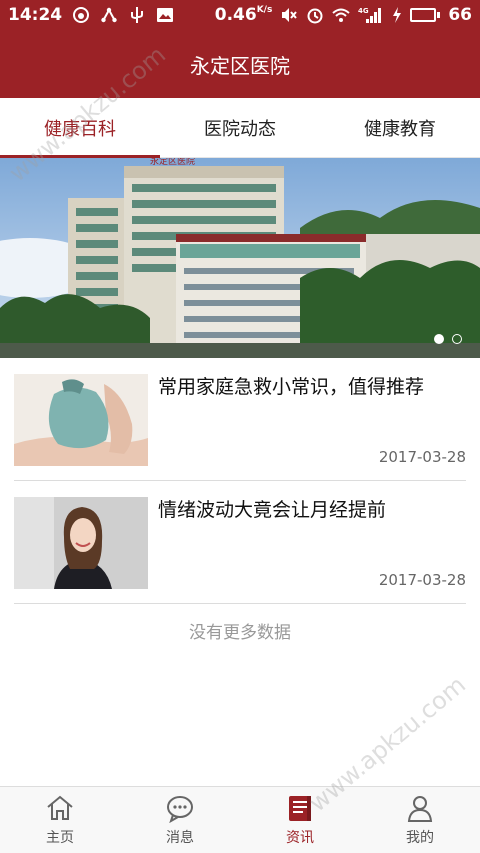 Image resolution: width=480 pixels, height=853 pixels. I want to click on clock: 14:24, so click(35, 15).